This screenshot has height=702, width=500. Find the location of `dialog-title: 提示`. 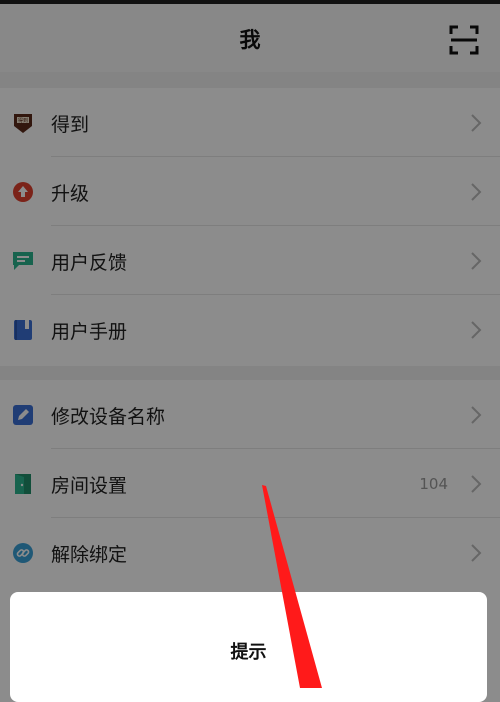

dialog-title: 提示 is located at coordinates (248, 652).